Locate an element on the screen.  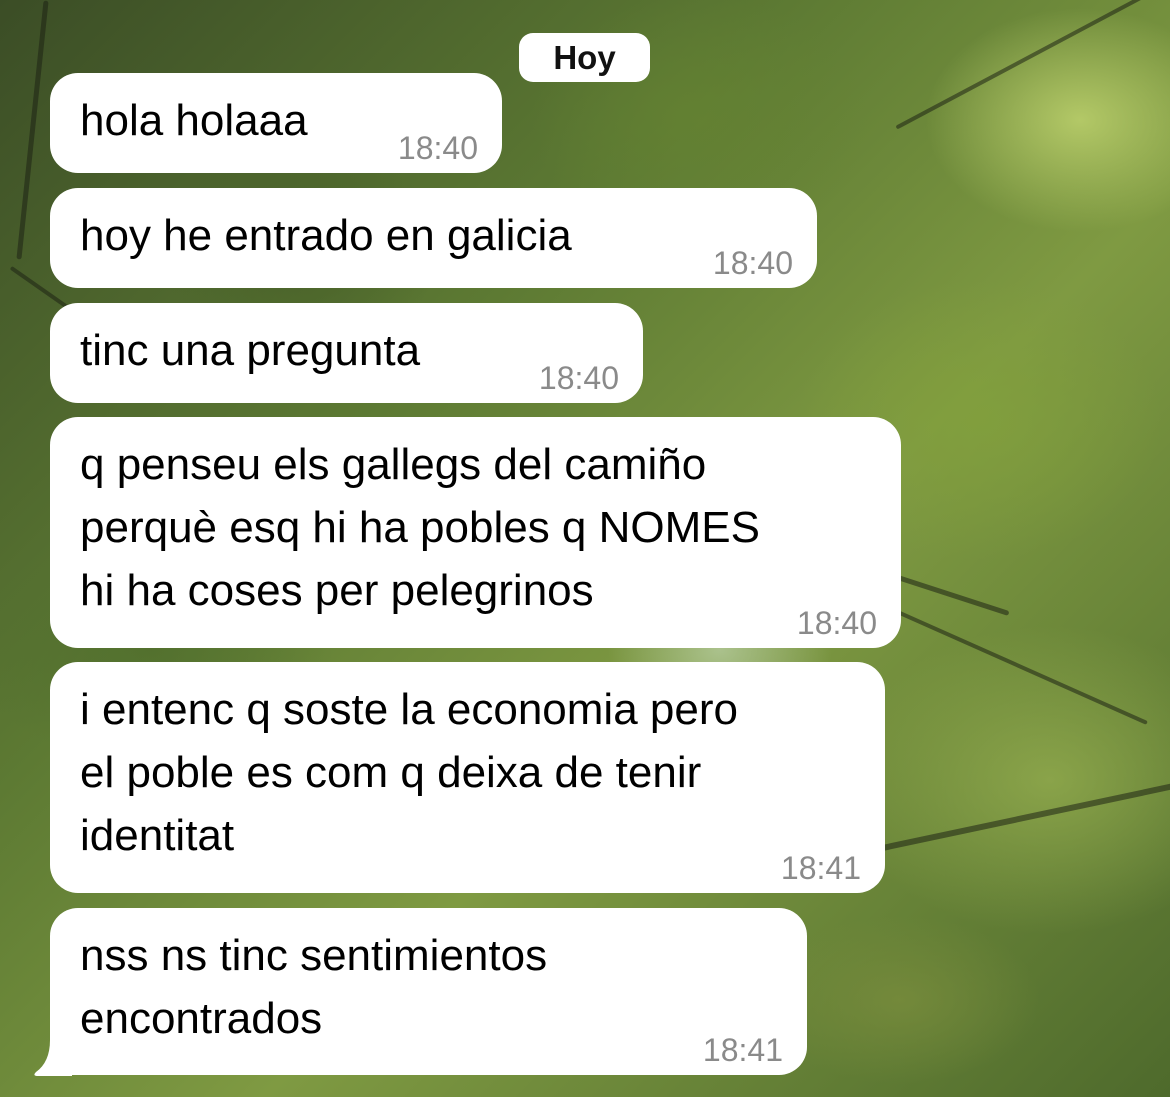
message-text: nss ns tinc sentimientos encontrados is located at coordinates (314, 987).